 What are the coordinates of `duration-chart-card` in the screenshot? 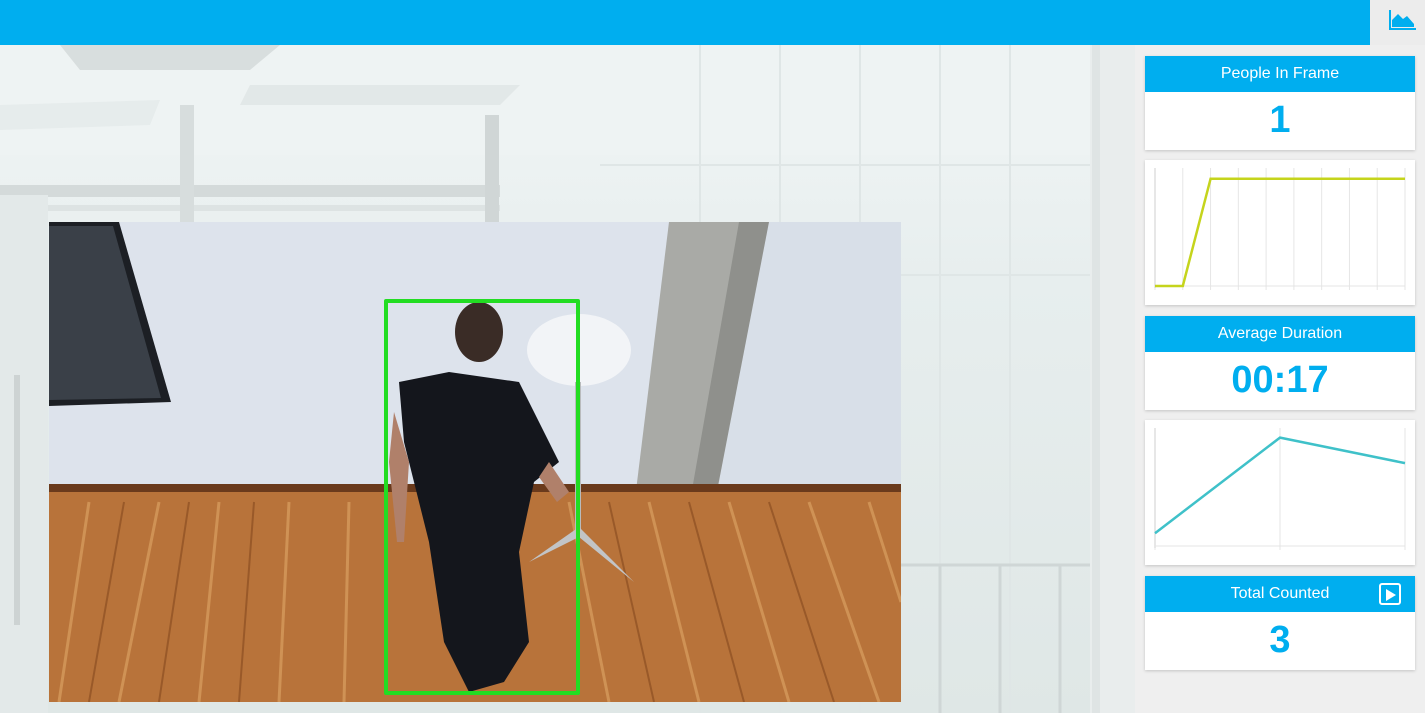 It's located at (1280, 492).